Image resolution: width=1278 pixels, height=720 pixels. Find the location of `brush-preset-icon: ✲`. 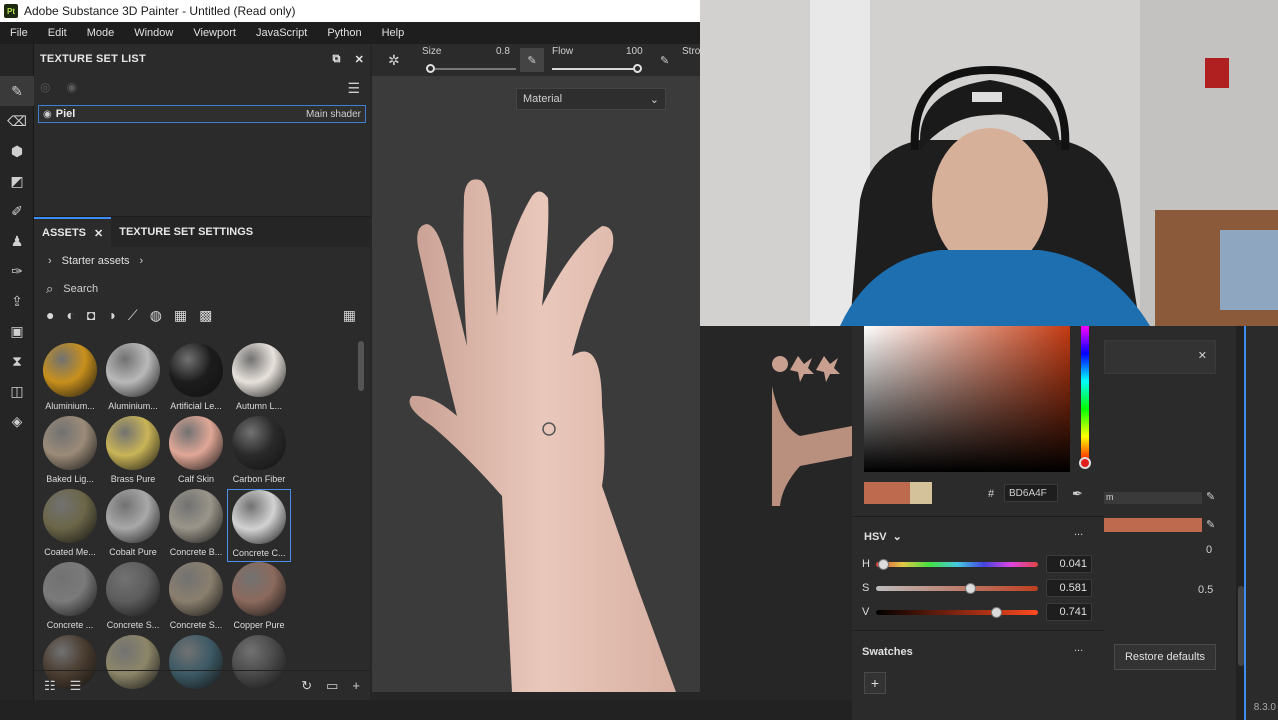

brush-preset-icon: ✲ is located at coordinates (394, 60).